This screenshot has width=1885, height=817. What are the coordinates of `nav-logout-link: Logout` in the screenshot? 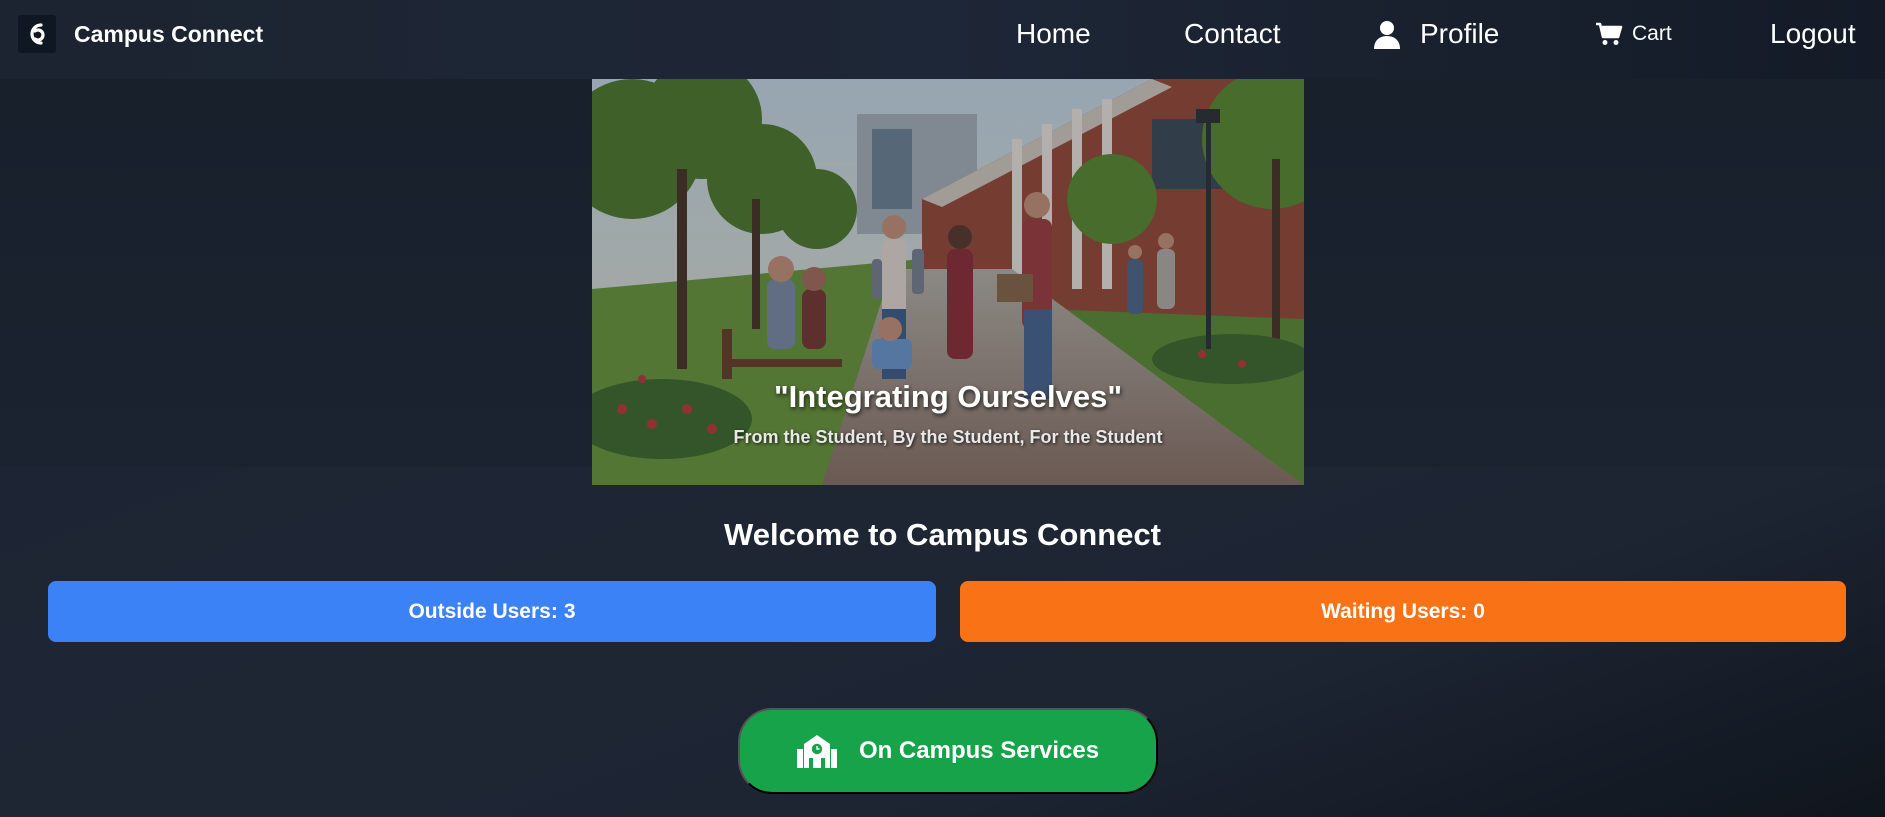 It's located at (1813, 34).